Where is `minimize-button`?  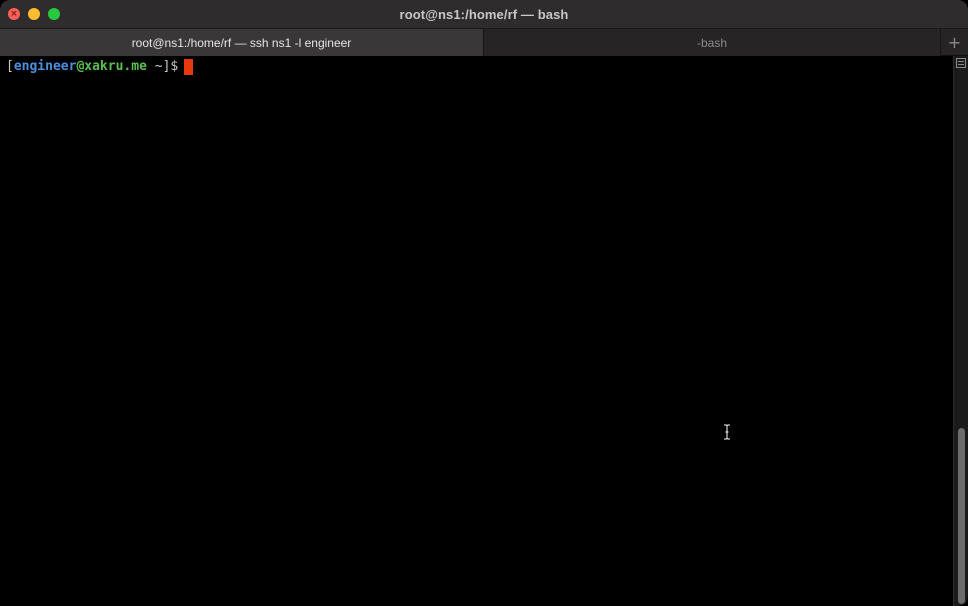 minimize-button is located at coordinates (34, 14).